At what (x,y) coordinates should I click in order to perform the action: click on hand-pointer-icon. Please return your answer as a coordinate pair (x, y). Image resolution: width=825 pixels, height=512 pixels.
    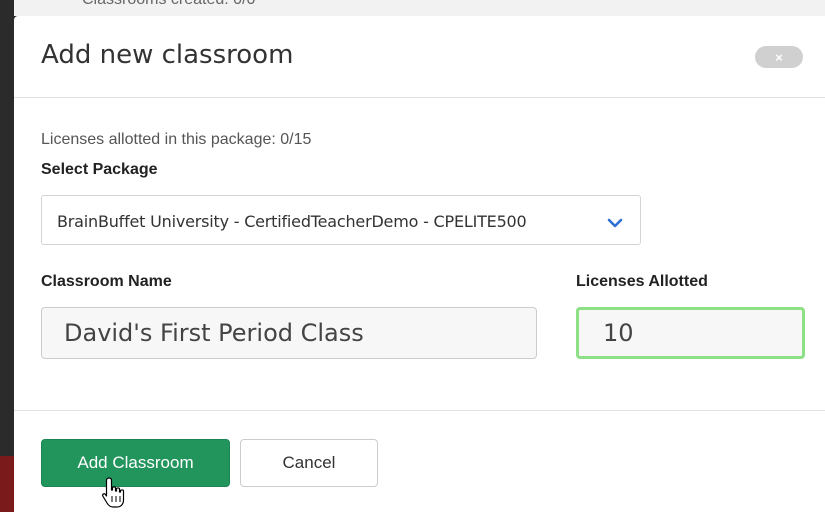
    Looking at the image, I should click on (113, 492).